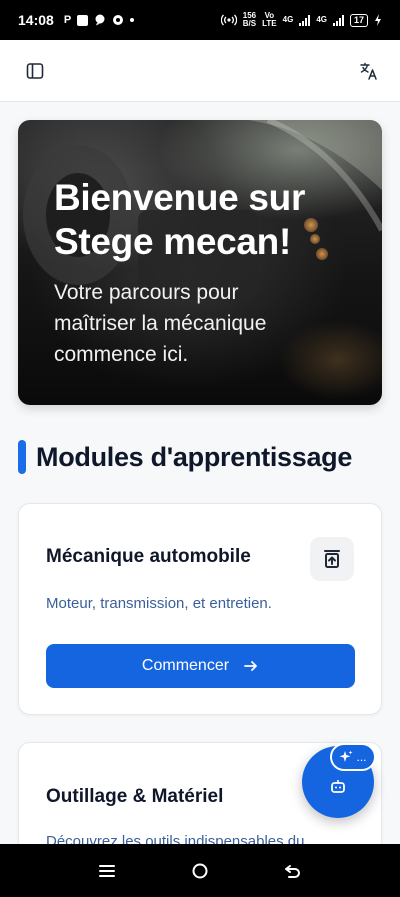 The height and width of the screenshot is (897, 400). Describe the element at coordinates (83, 20) in the screenshot. I see `square-notification-icon` at that location.